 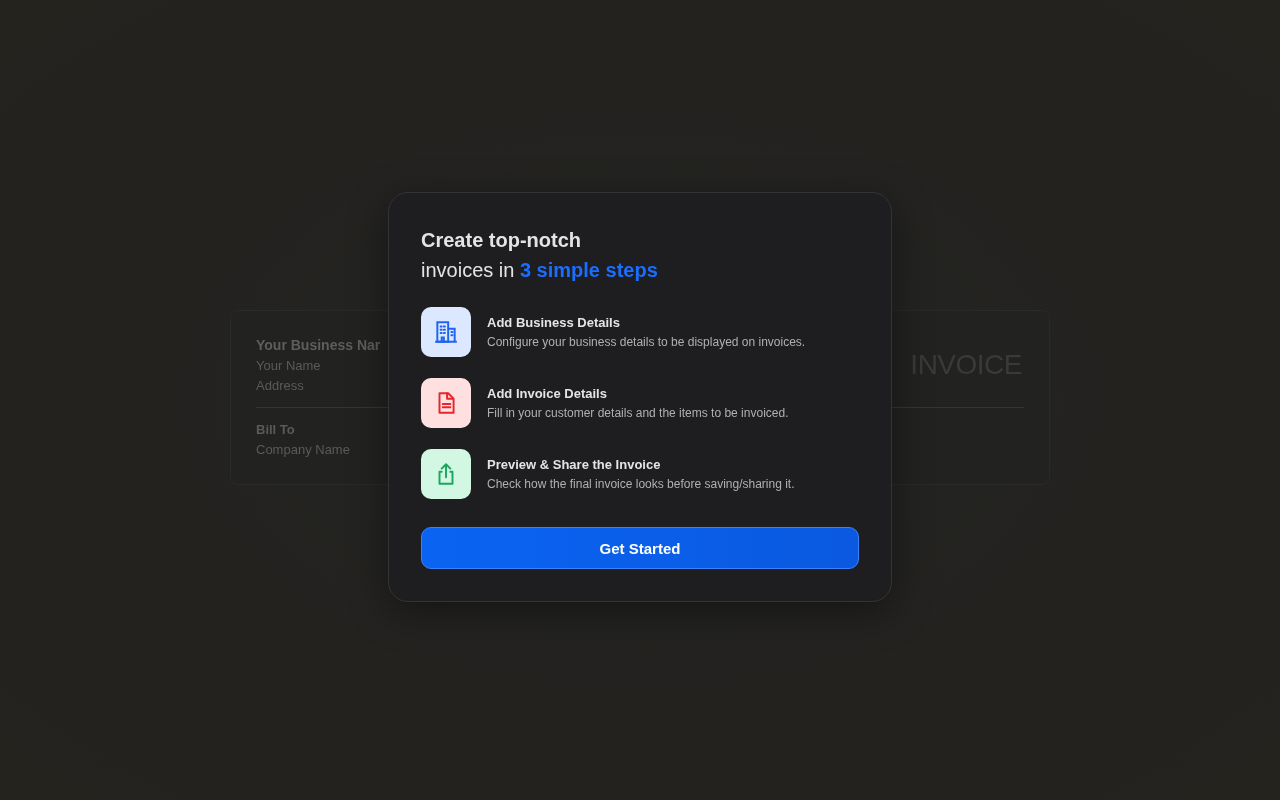 I want to click on step-description: Fill in your customer details and the items to be invoiced., so click(x=638, y=413).